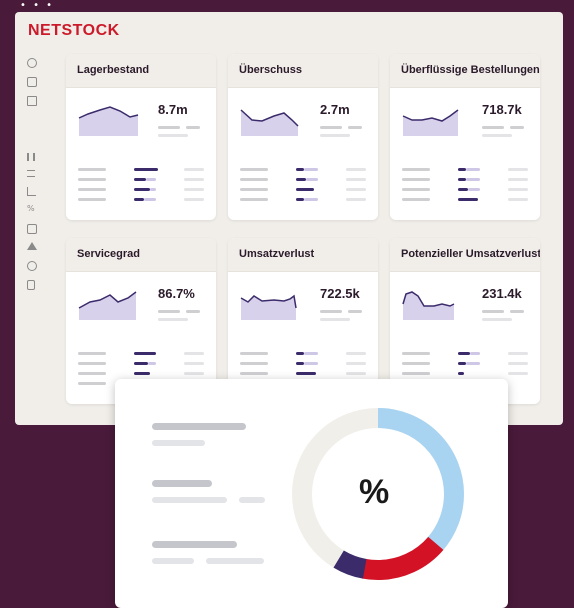 Image resolution: width=574 pixels, height=608 pixels. I want to click on columns-icon, so click(31, 157).